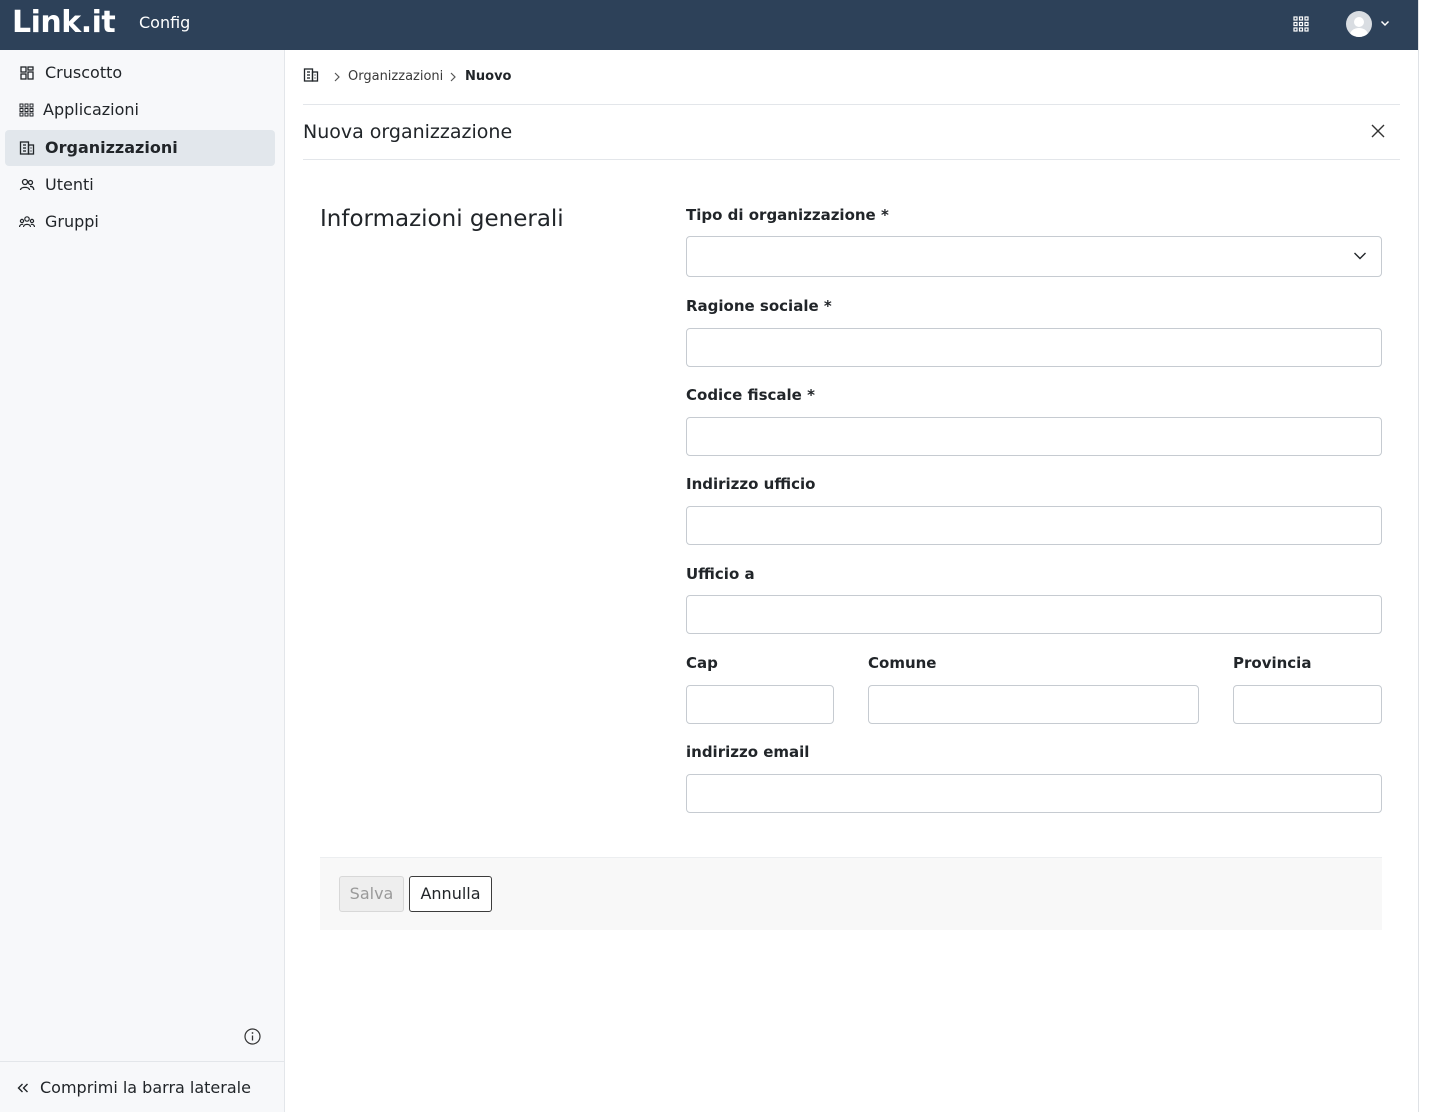 Image resolution: width=1436 pixels, height=1112 pixels. I want to click on ufficio-a-label: Ufficio a, so click(720, 574).